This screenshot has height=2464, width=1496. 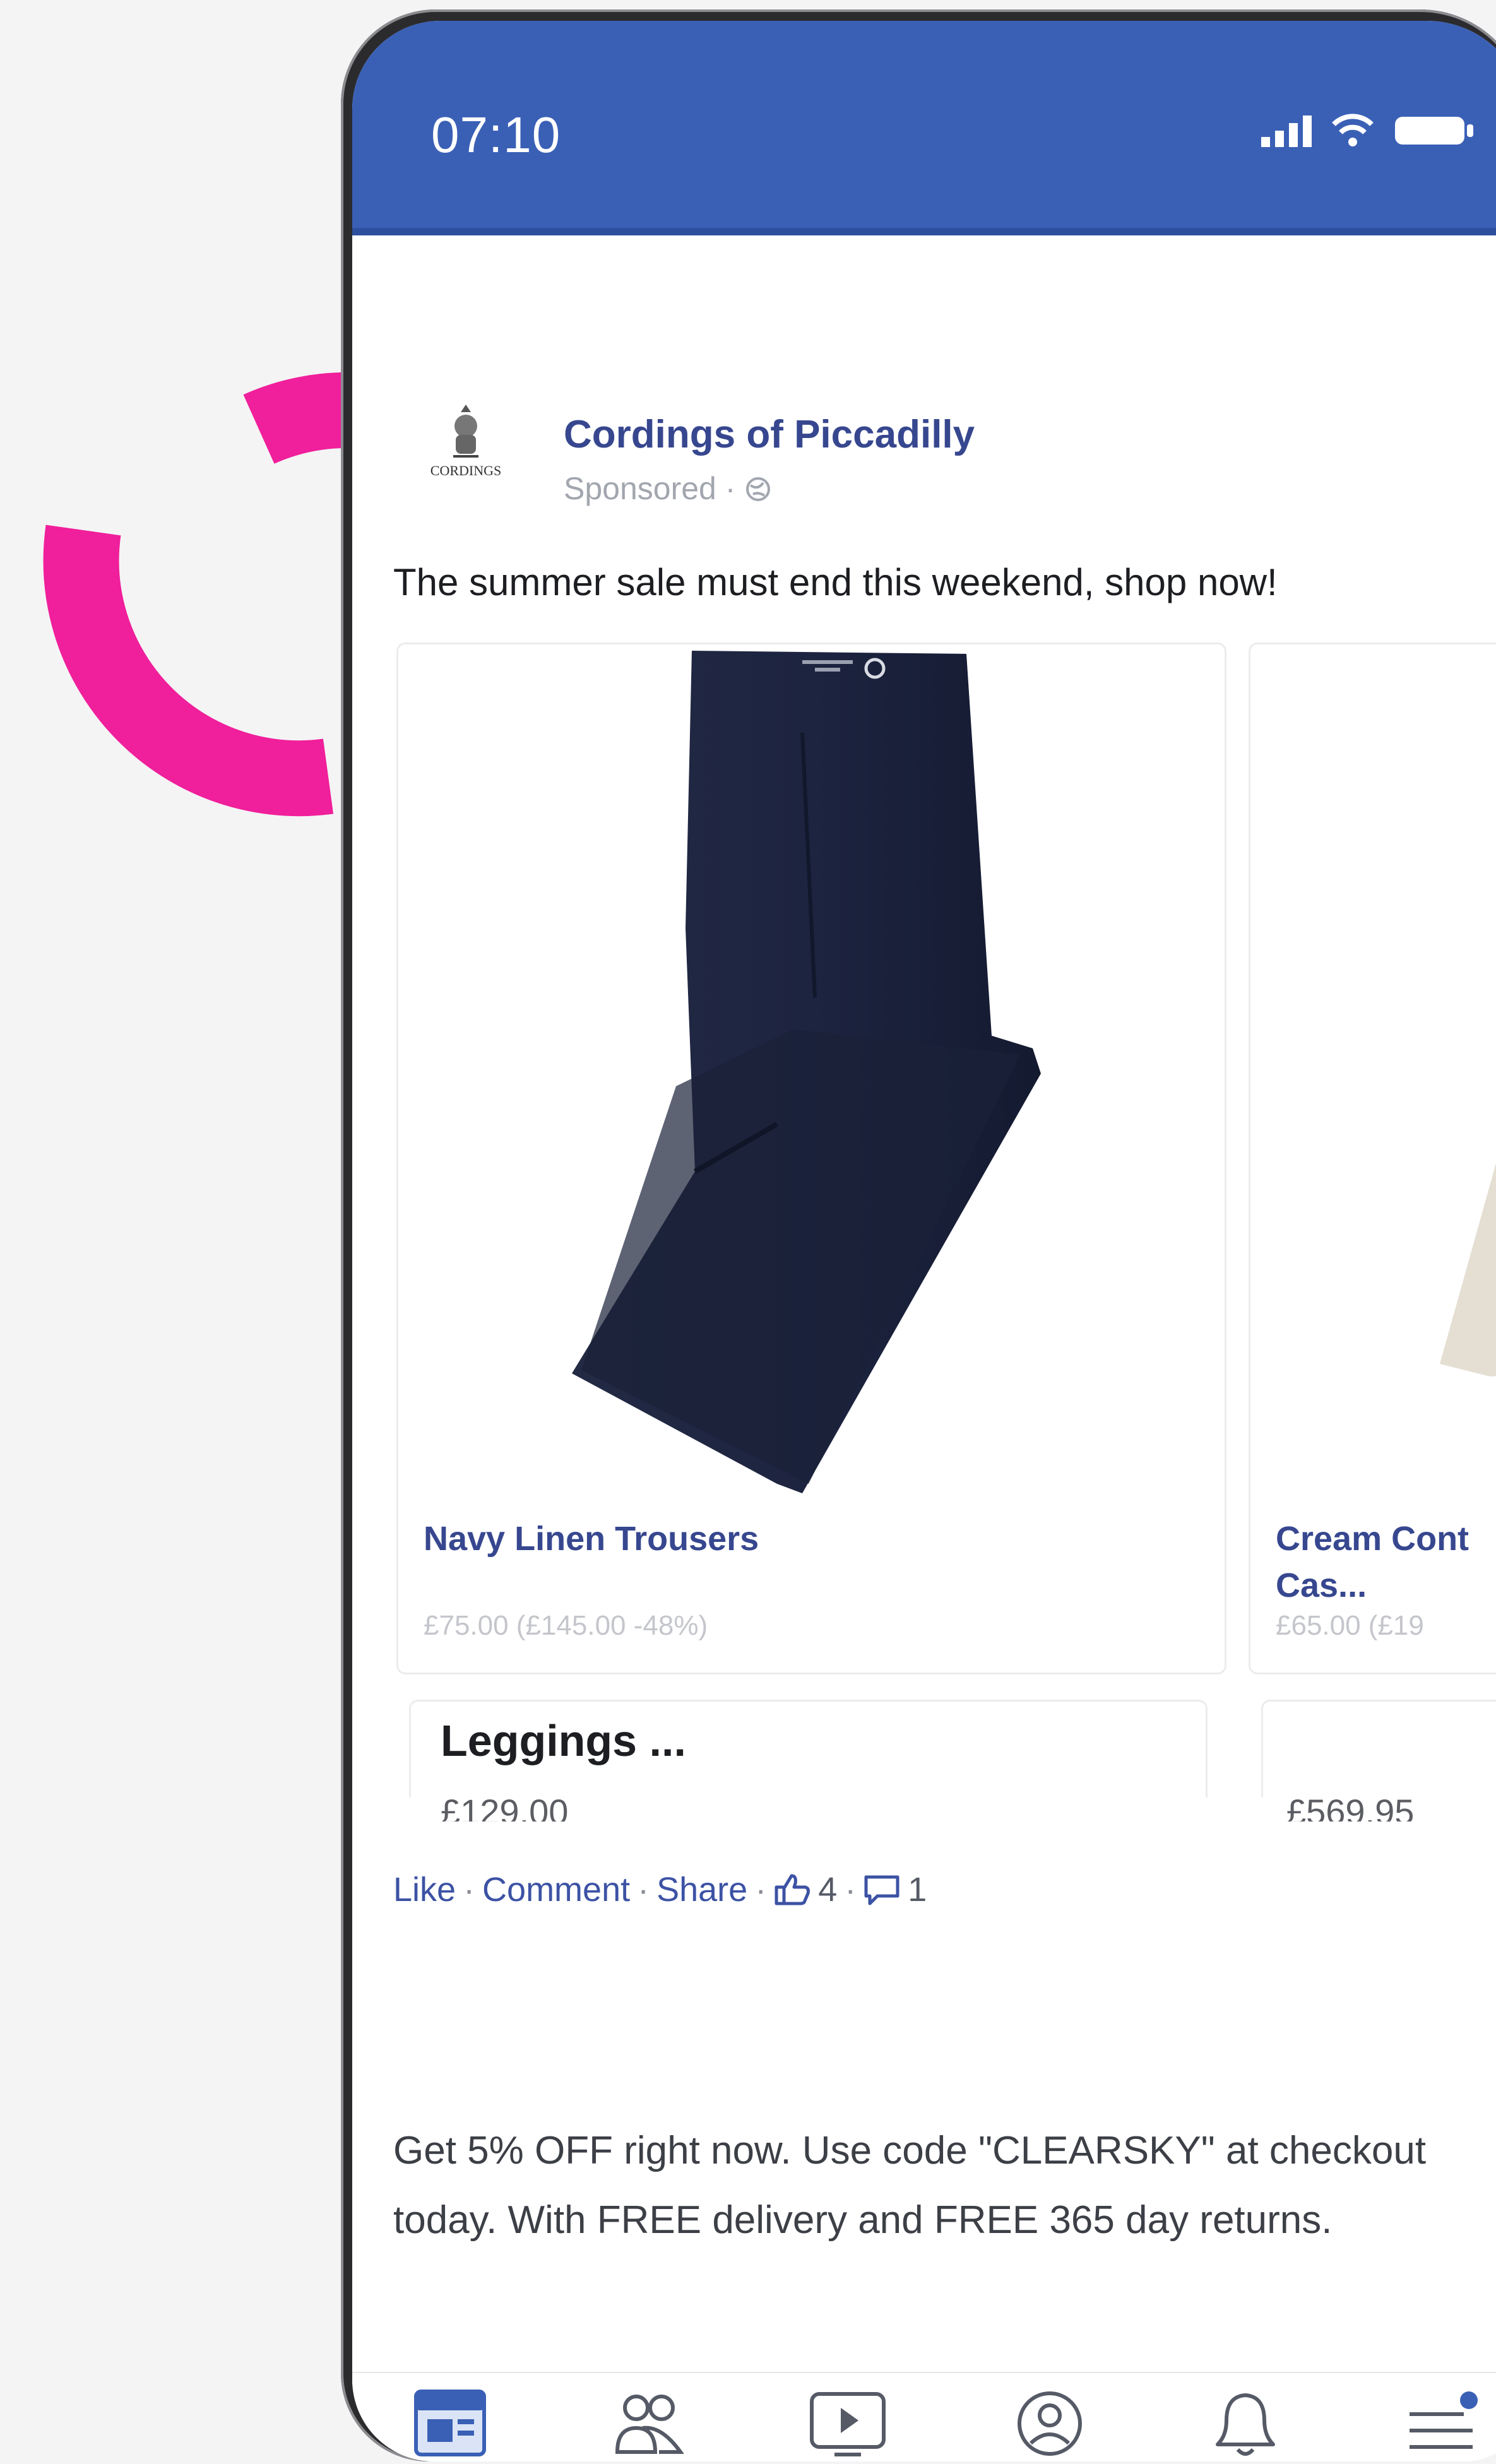 I want to click on status-bar: 07:10, so click(x=924, y=128).